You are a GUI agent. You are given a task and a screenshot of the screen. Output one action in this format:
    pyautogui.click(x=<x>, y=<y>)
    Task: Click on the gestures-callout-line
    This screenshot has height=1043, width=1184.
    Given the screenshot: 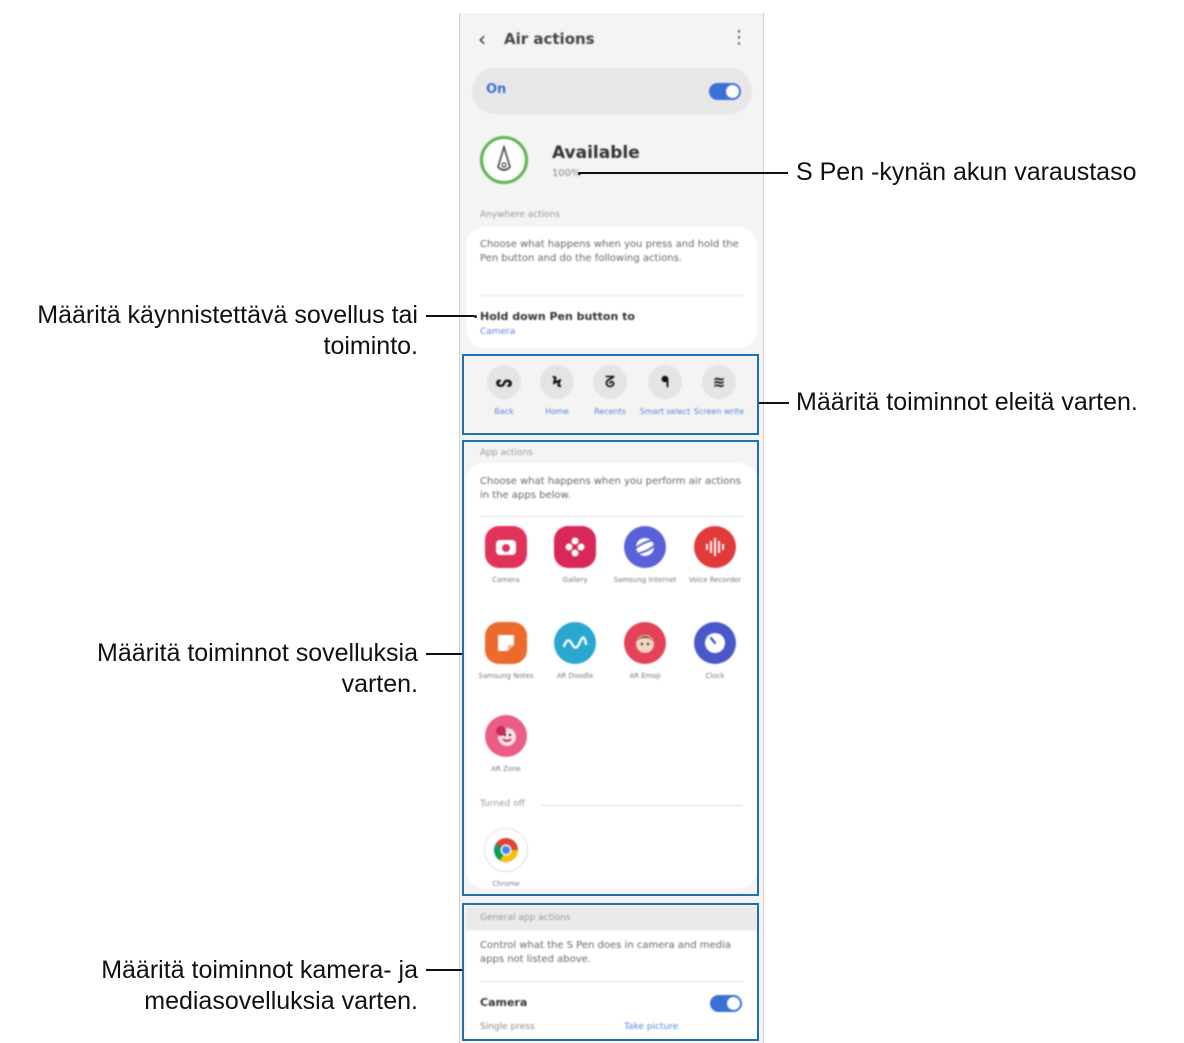 What is the action you would take?
    pyautogui.click(x=774, y=403)
    